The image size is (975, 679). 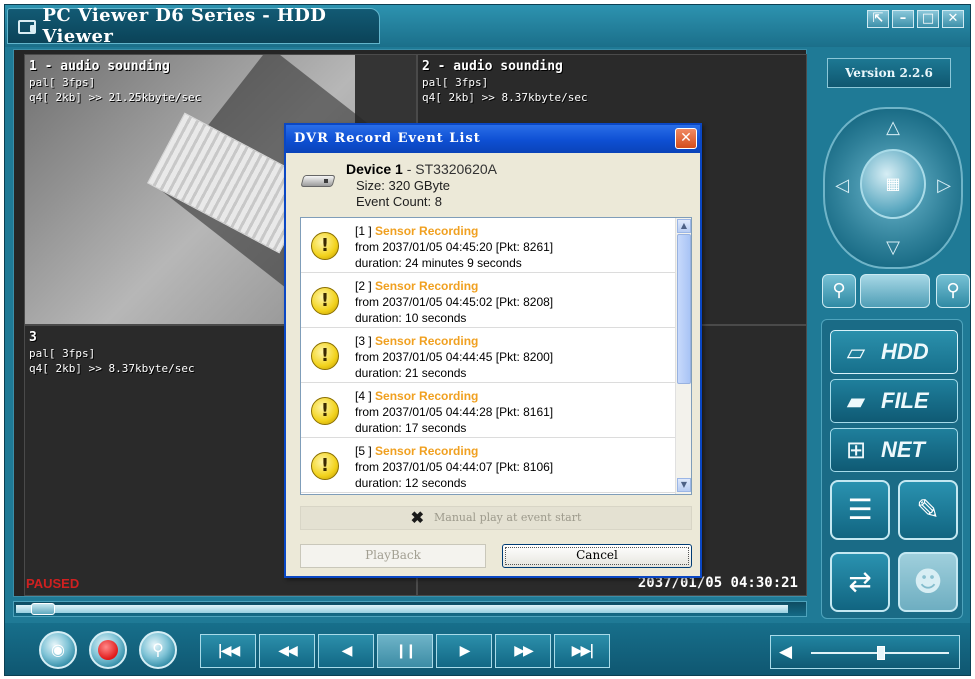 What do you see at coordinates (786, 652) in the screenshot?
I see `speaker-icon: ◀` at bounding box center [786, 652].